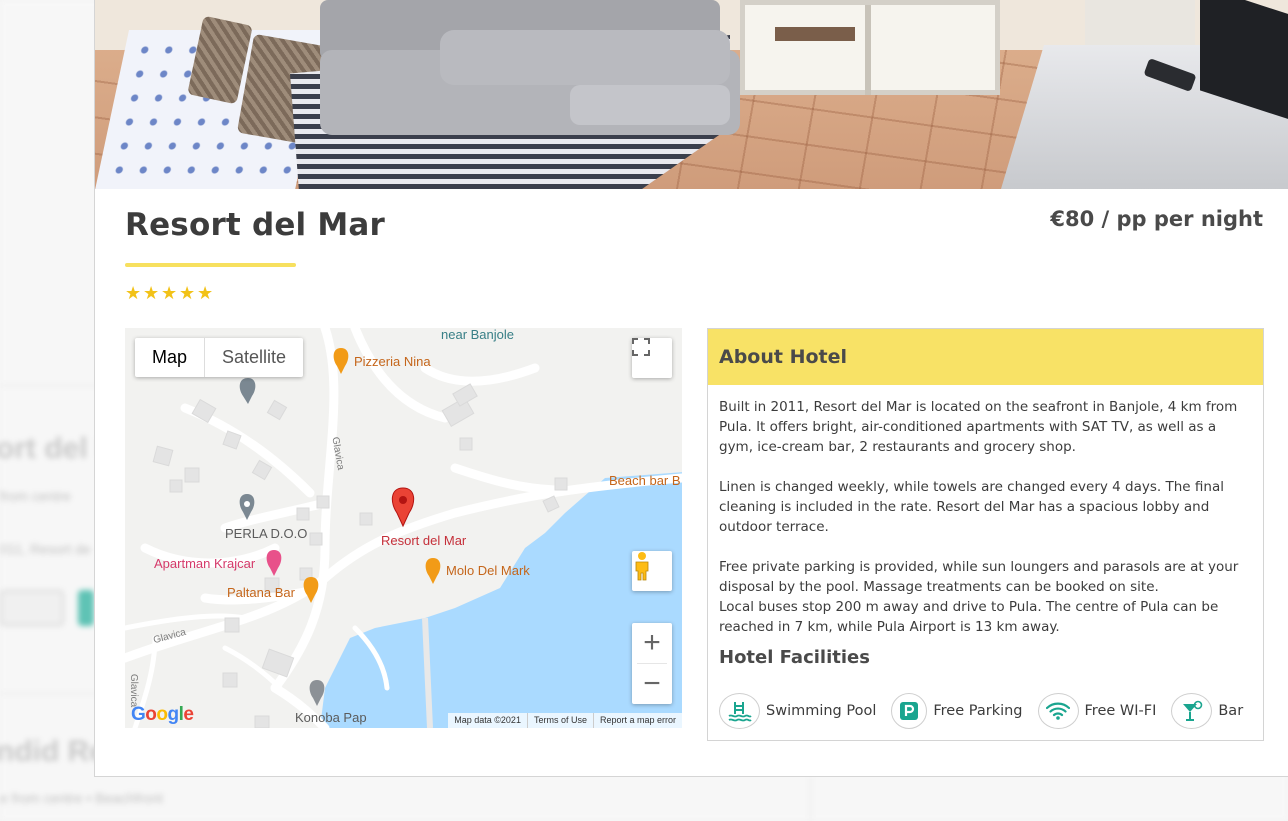 The height and width of the screenshot is (821, 1288). I want to click on map-data-credit: Map data ©2021, so click(487, 720).